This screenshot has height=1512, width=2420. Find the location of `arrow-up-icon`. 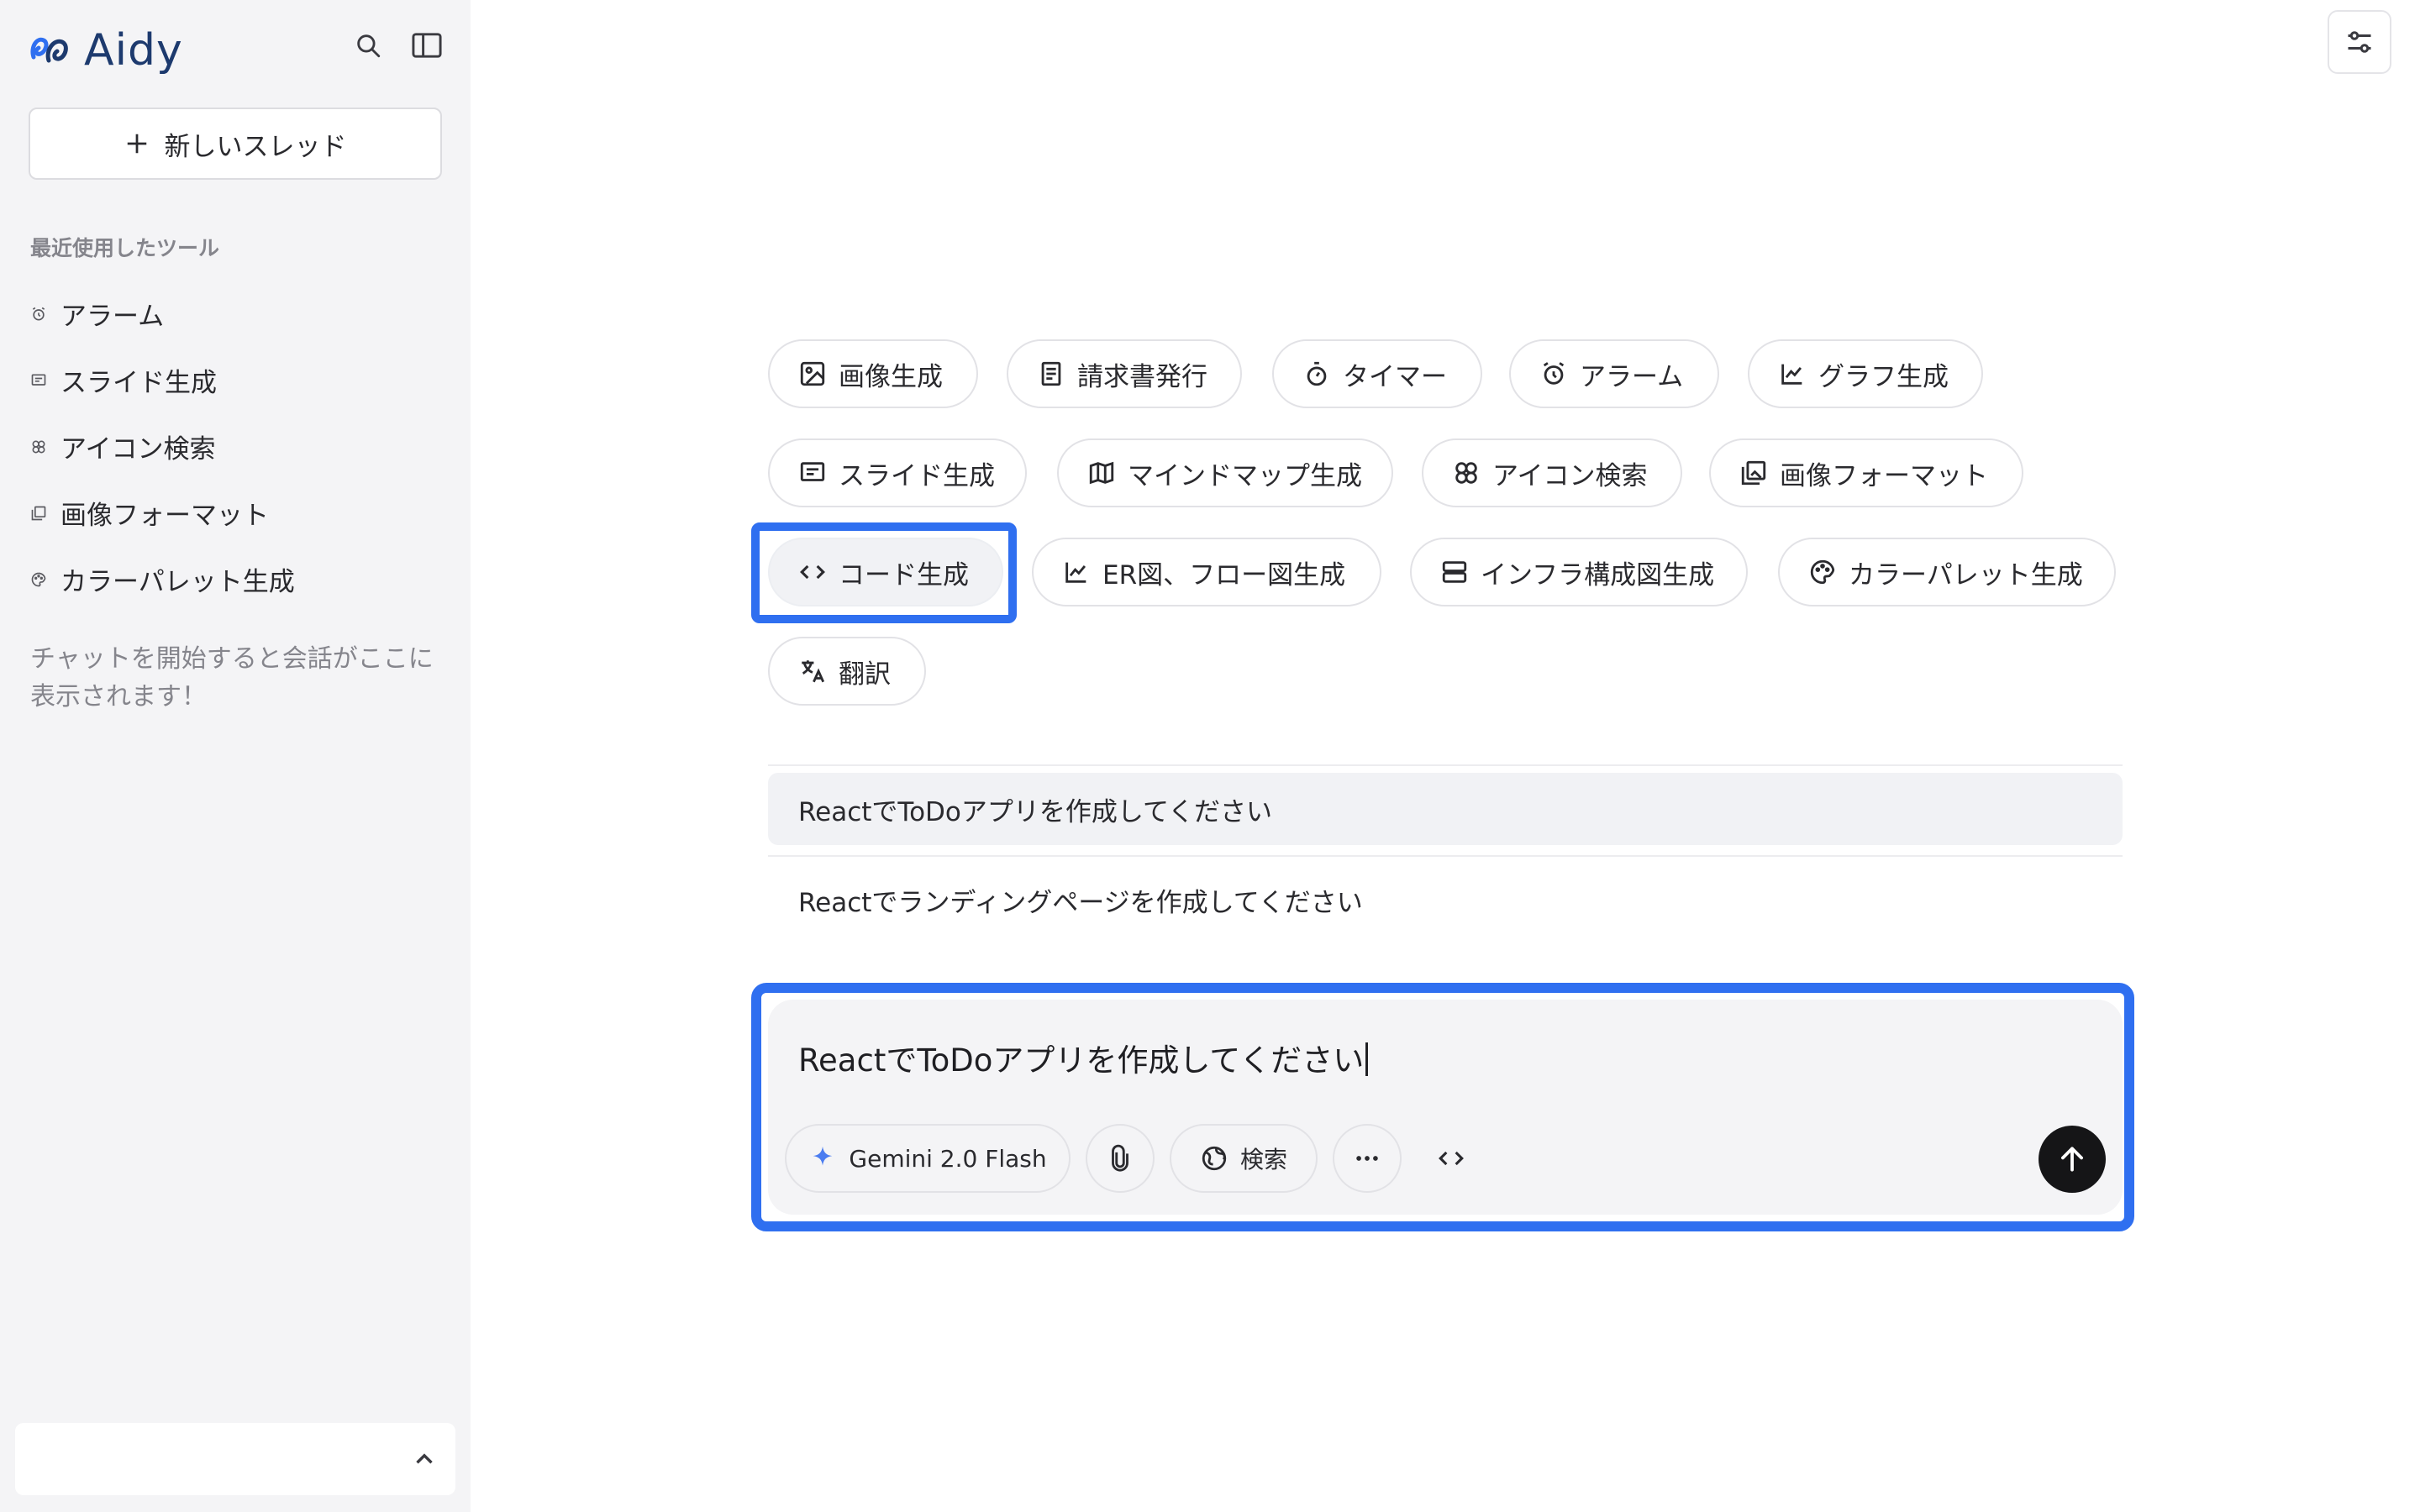

arrow-up-icon is located at coordinates (2072, 1159).